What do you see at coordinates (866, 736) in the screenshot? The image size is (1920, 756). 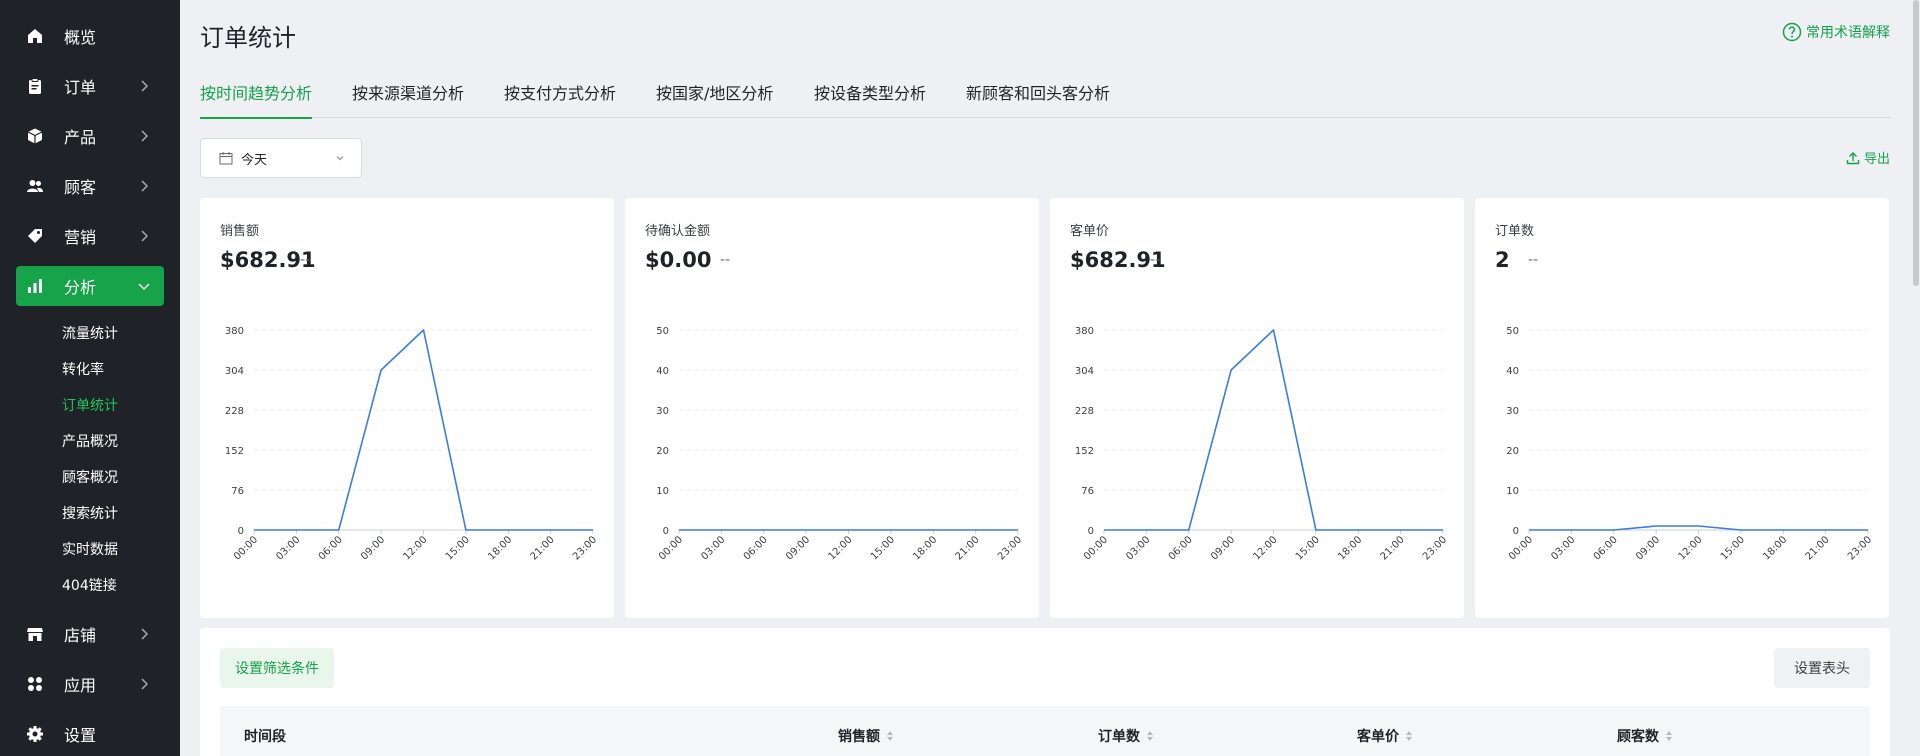 I see `column-header-sales: 销售额` at bounding box center [866, 736].